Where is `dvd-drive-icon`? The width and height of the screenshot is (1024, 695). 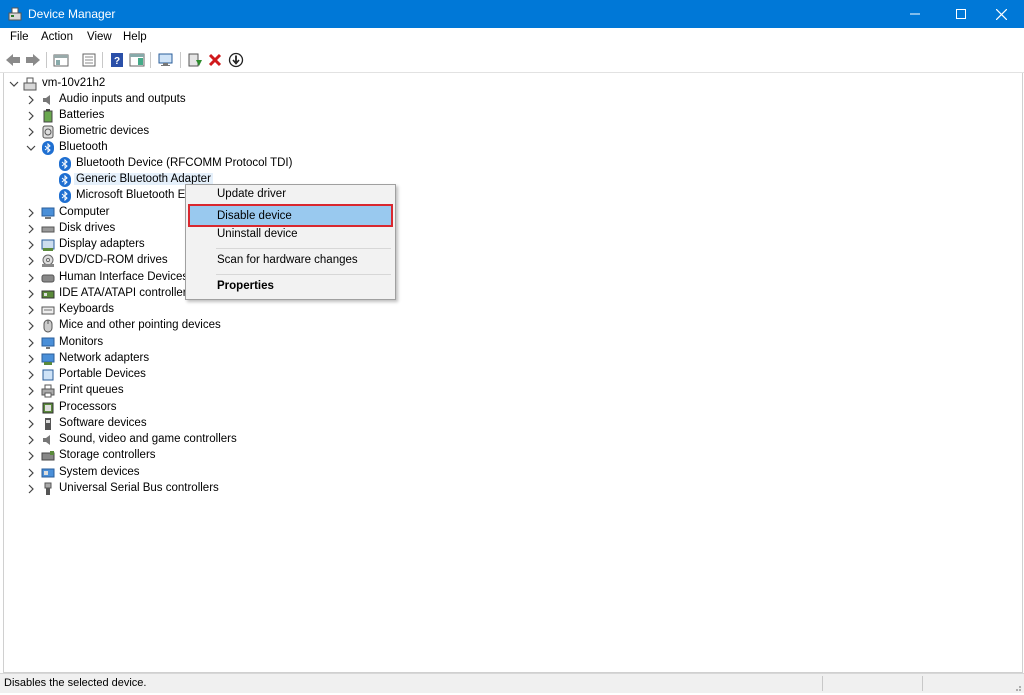
dvd-drive-icon is located at coordinates (48, 261).